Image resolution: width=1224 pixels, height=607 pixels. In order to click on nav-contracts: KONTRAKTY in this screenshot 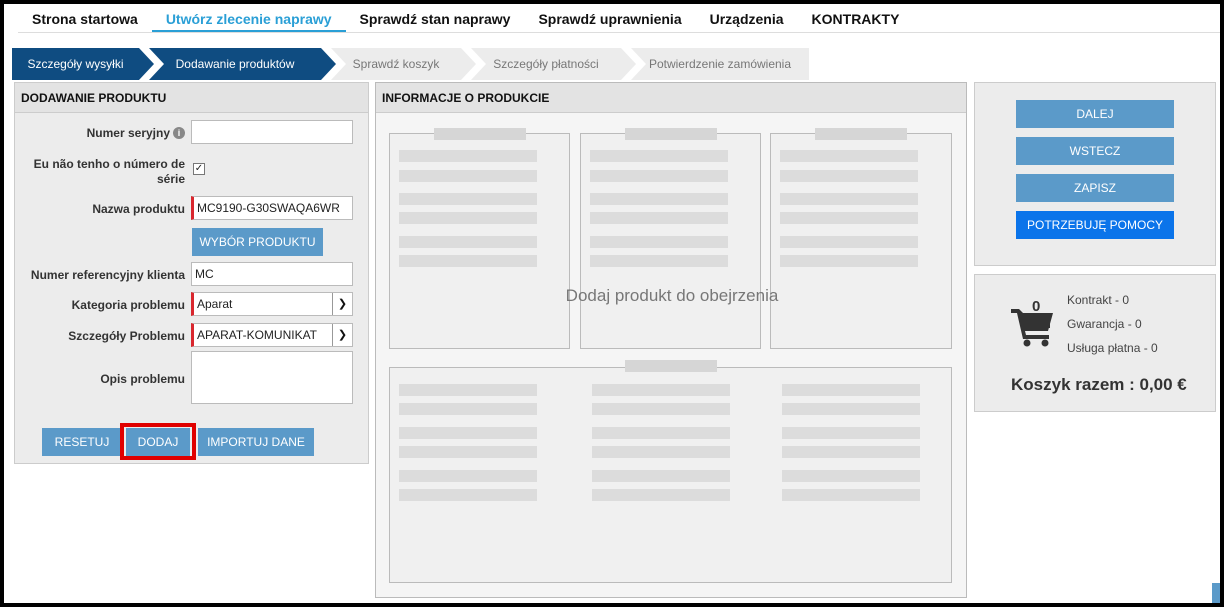, I will do `click(856, 18)`.